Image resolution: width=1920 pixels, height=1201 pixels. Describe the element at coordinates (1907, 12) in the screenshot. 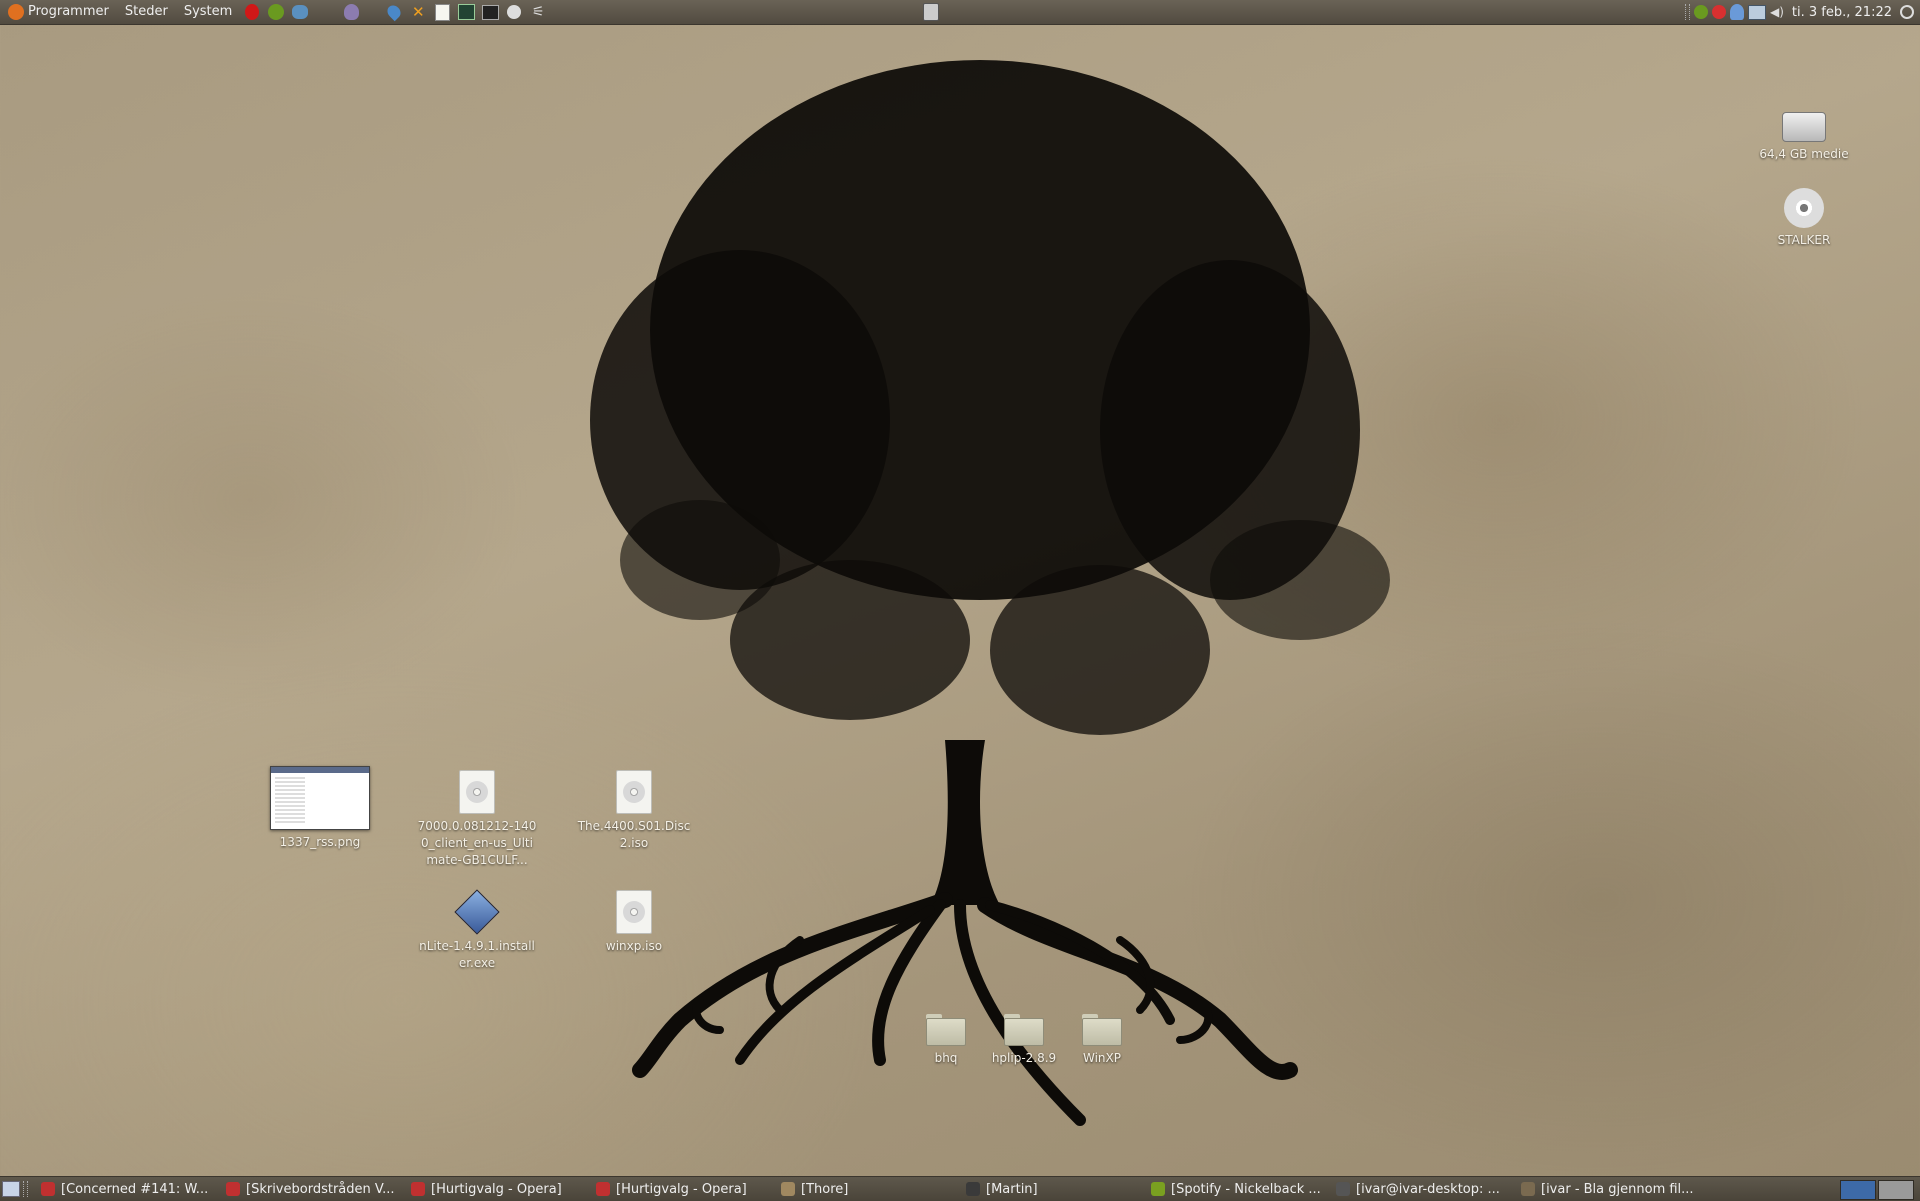

I see `power-icon` at that location.